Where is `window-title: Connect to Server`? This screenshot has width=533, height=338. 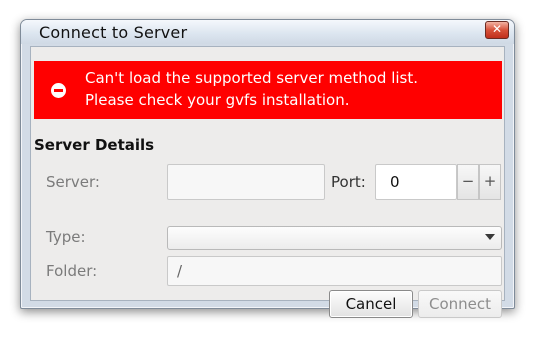
window-title: Connect to Server is located at coordinates (113, 32).